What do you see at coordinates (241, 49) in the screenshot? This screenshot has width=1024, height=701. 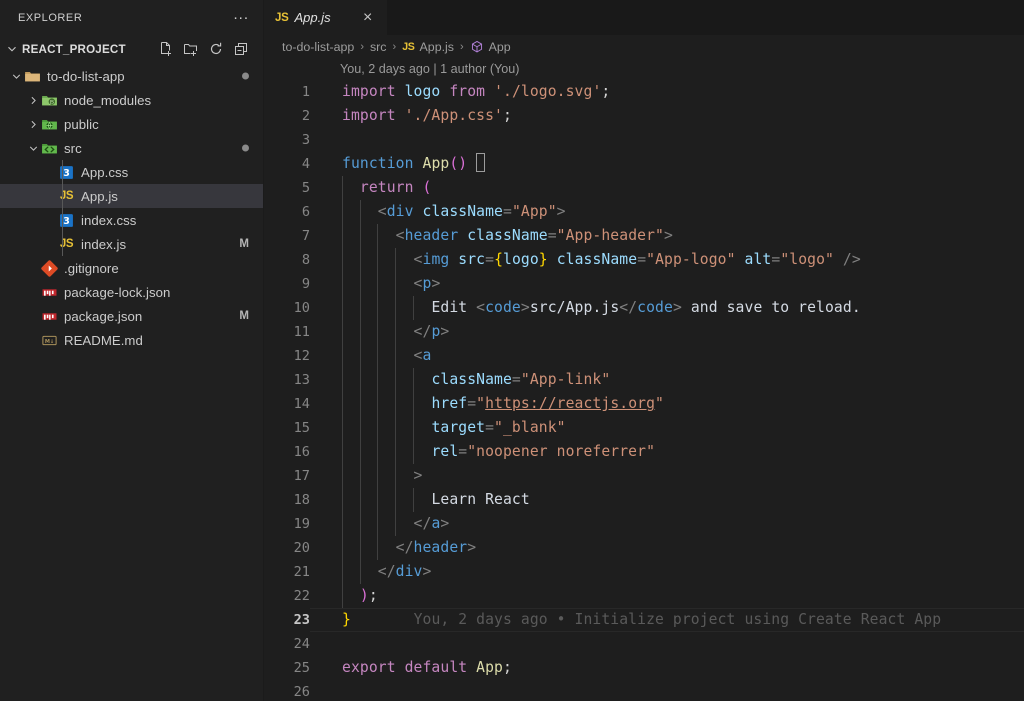 I see `collapse-all-icon` at bounding box center [241, 49].